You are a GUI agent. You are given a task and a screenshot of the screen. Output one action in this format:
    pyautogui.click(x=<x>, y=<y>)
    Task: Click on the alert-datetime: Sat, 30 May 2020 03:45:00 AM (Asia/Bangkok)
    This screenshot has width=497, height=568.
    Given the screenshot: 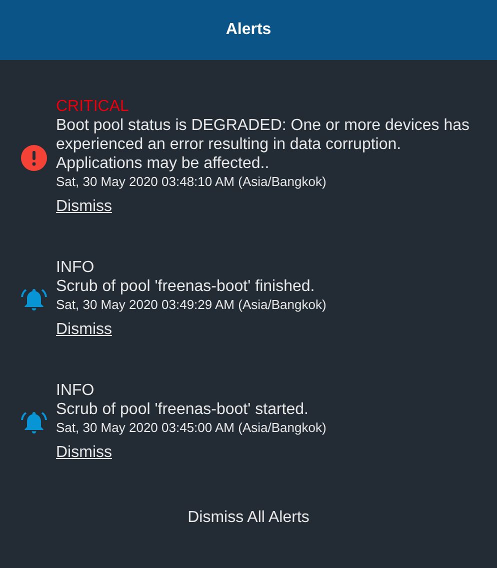 What is the action you would take?
    pyautogui.click(x=192, y=428)
    